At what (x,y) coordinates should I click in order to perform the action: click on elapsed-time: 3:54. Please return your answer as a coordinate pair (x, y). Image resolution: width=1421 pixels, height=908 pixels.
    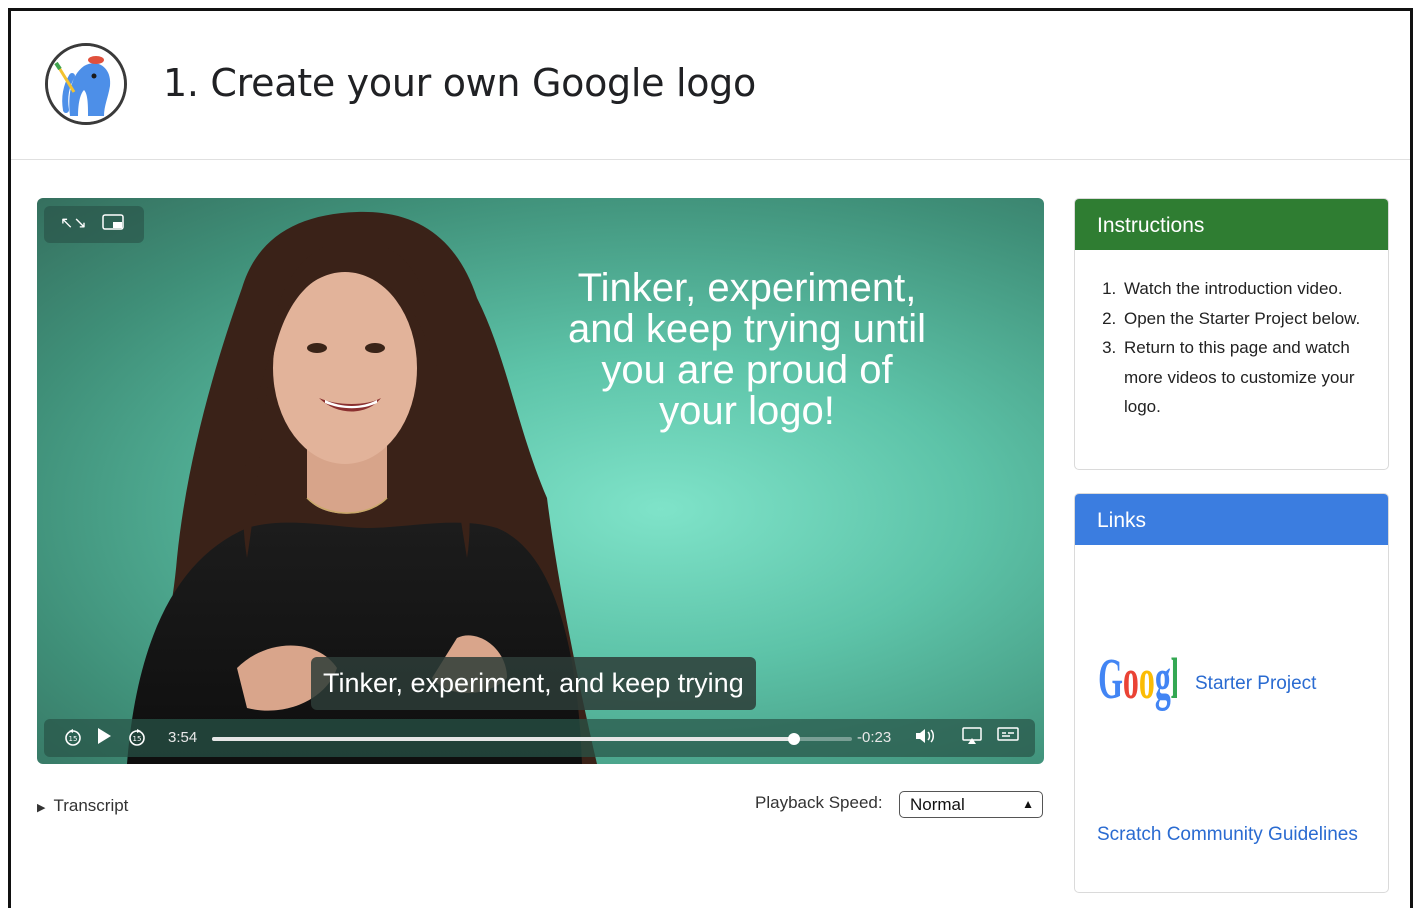
    Looking at the image, I should click on (183, 737).